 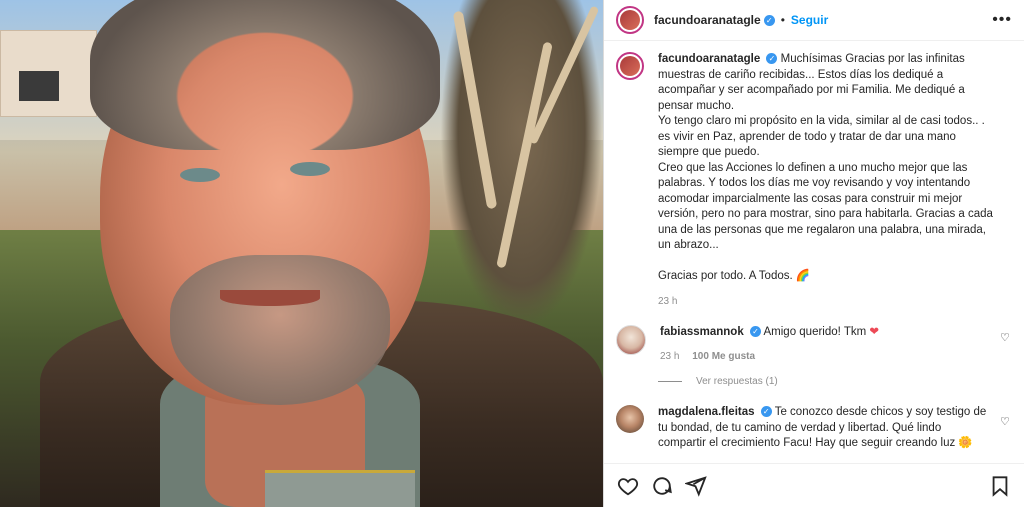 I want to click on comment-meta: 23 h 100 Me gusta, so click(x=825, y=357).